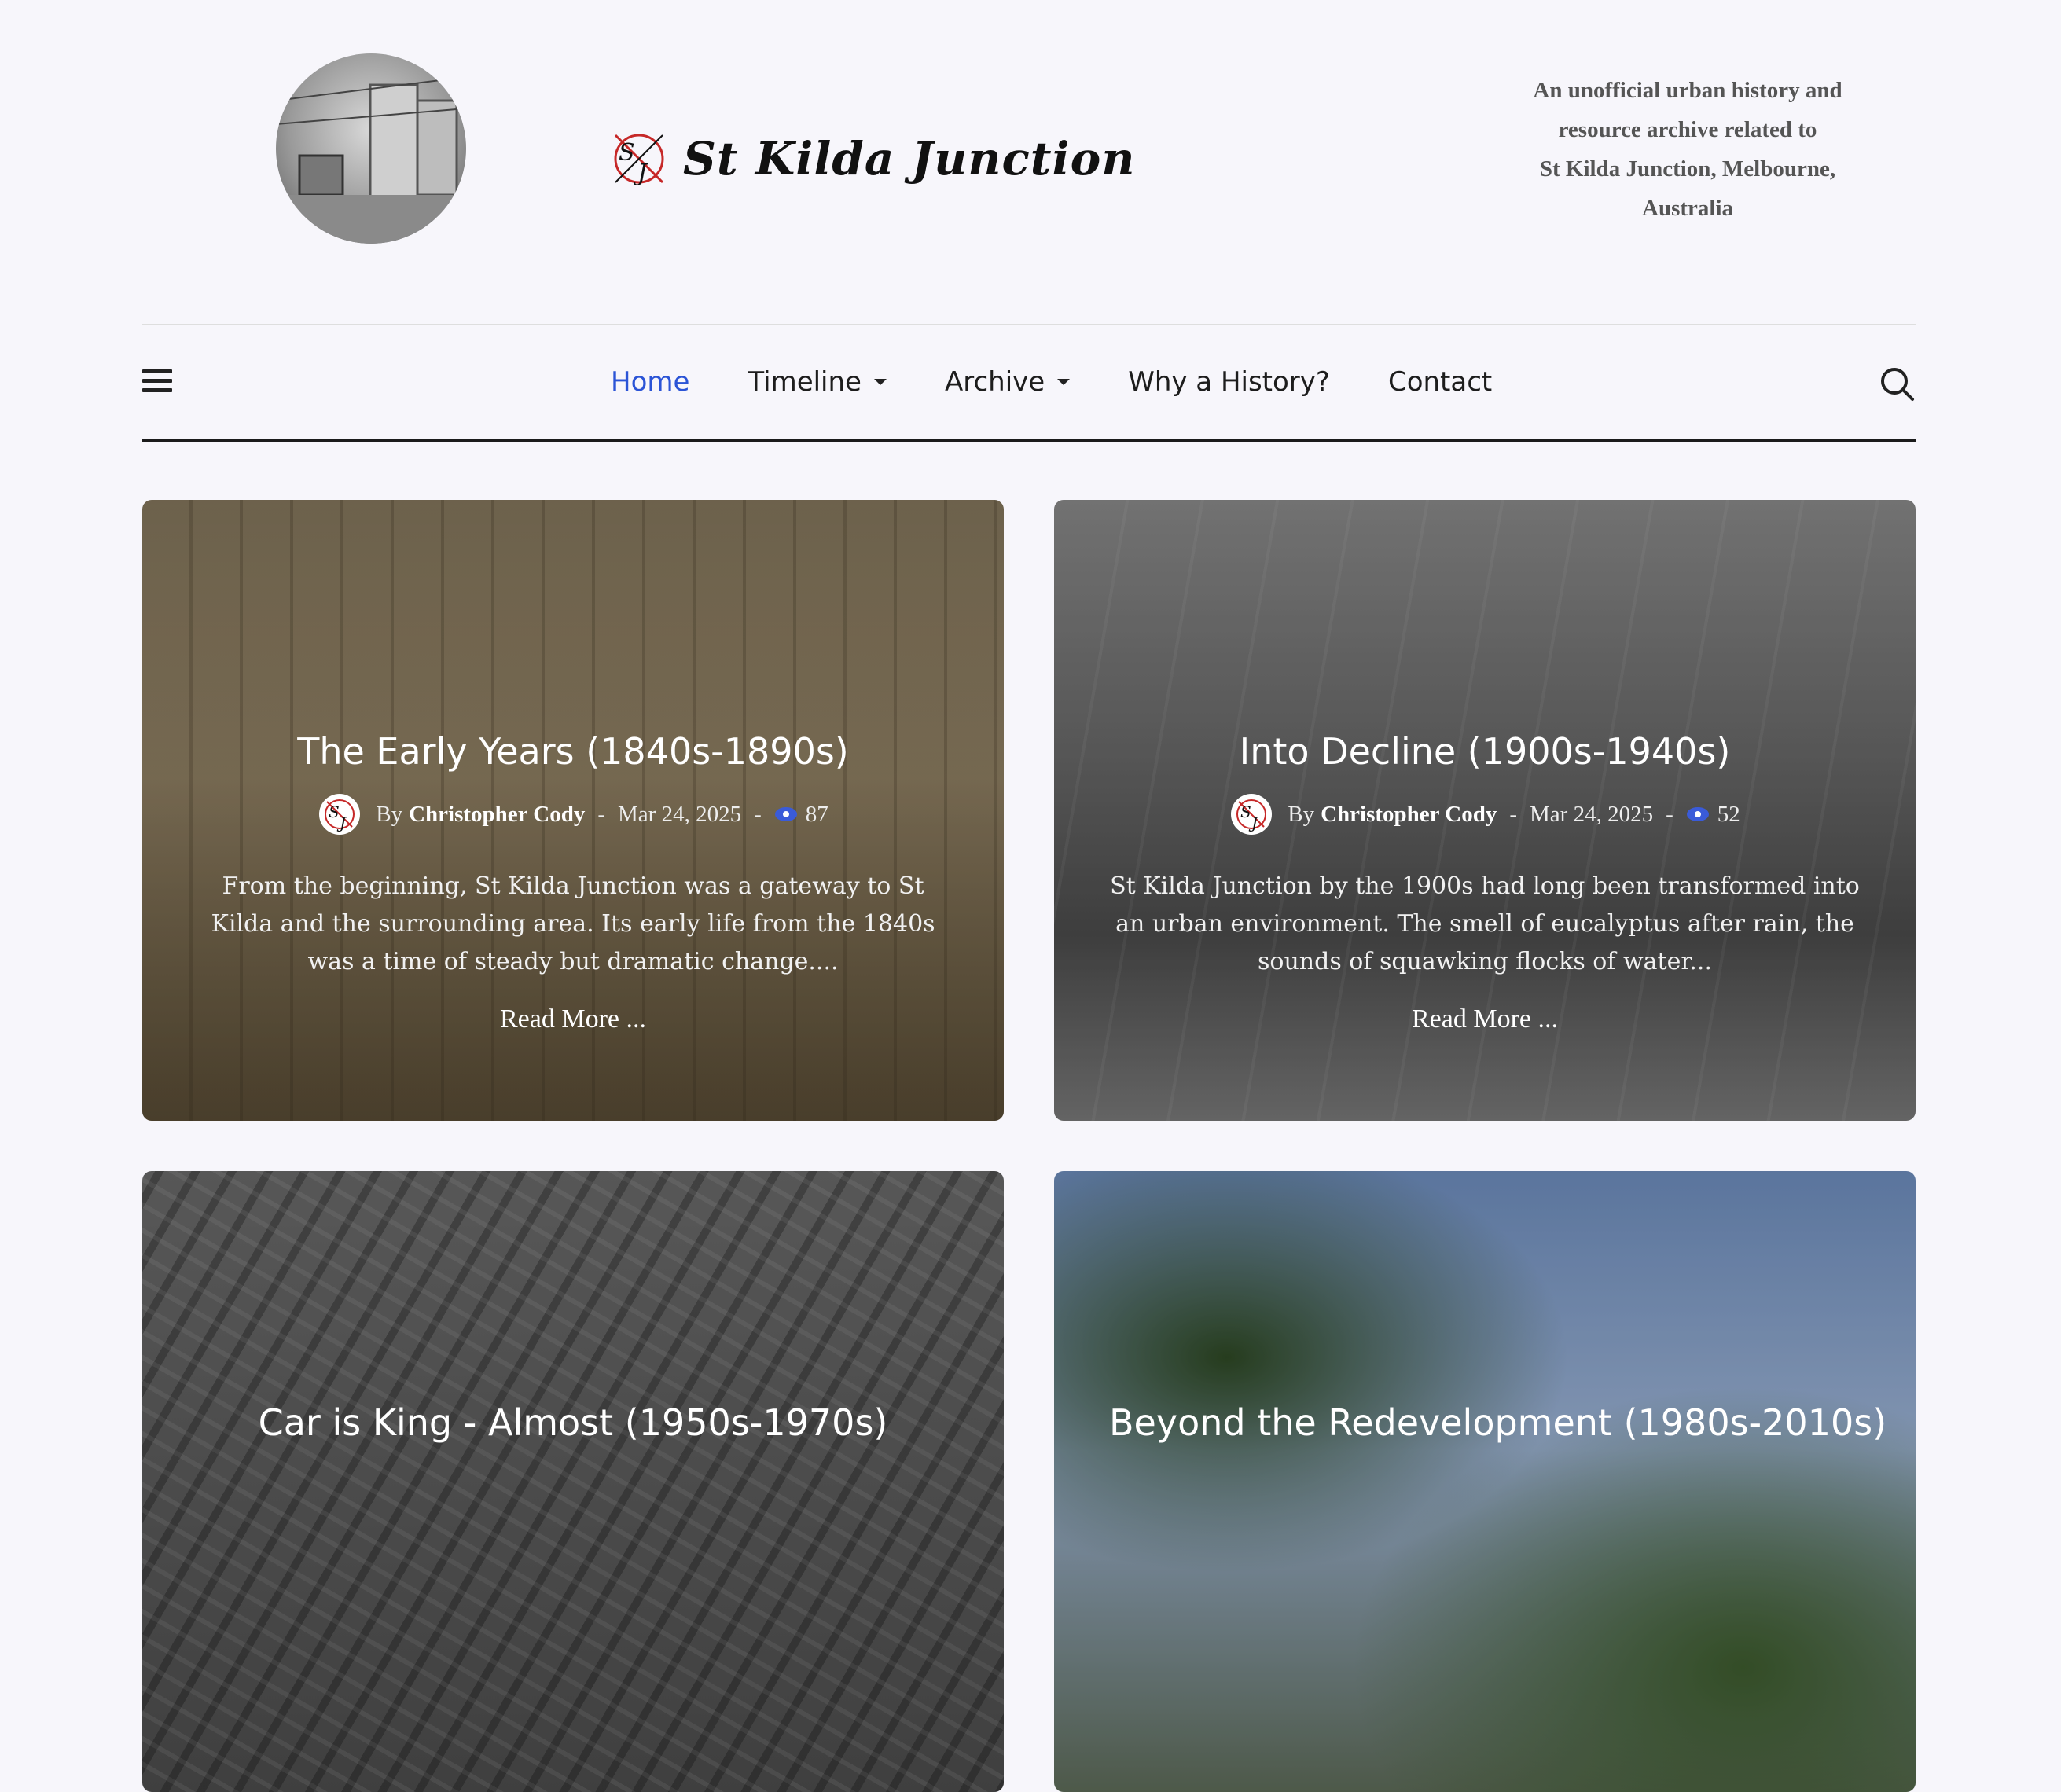 This screenshot has height=1792, width=2061. What do you see at coordinates (1687, 169) in the screenshot?
I see `tagline-line: St Kilda Junction, Melbourne,` at bounding box center [1687, 169].